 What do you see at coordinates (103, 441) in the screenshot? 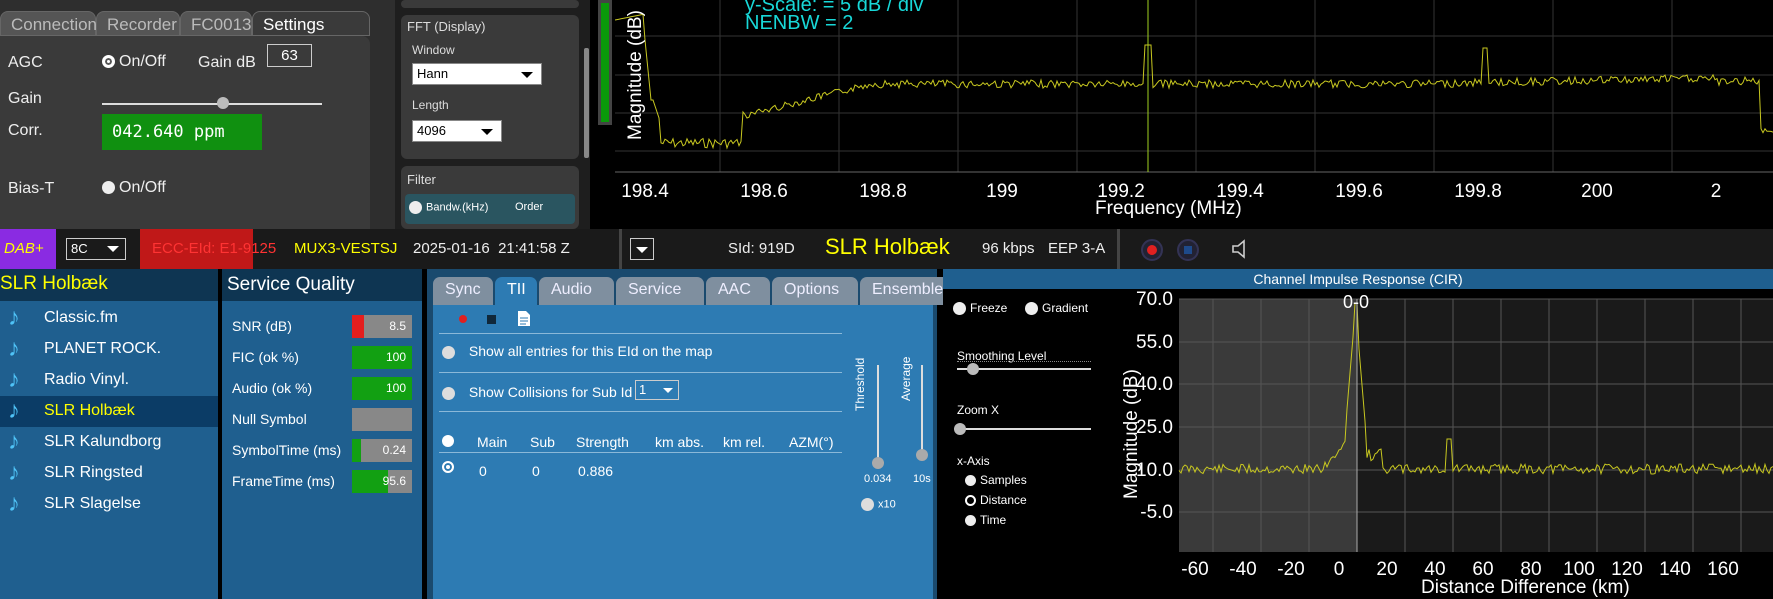
I see `service-name: SLR Kalundborg` at bounding box center [103, 441].